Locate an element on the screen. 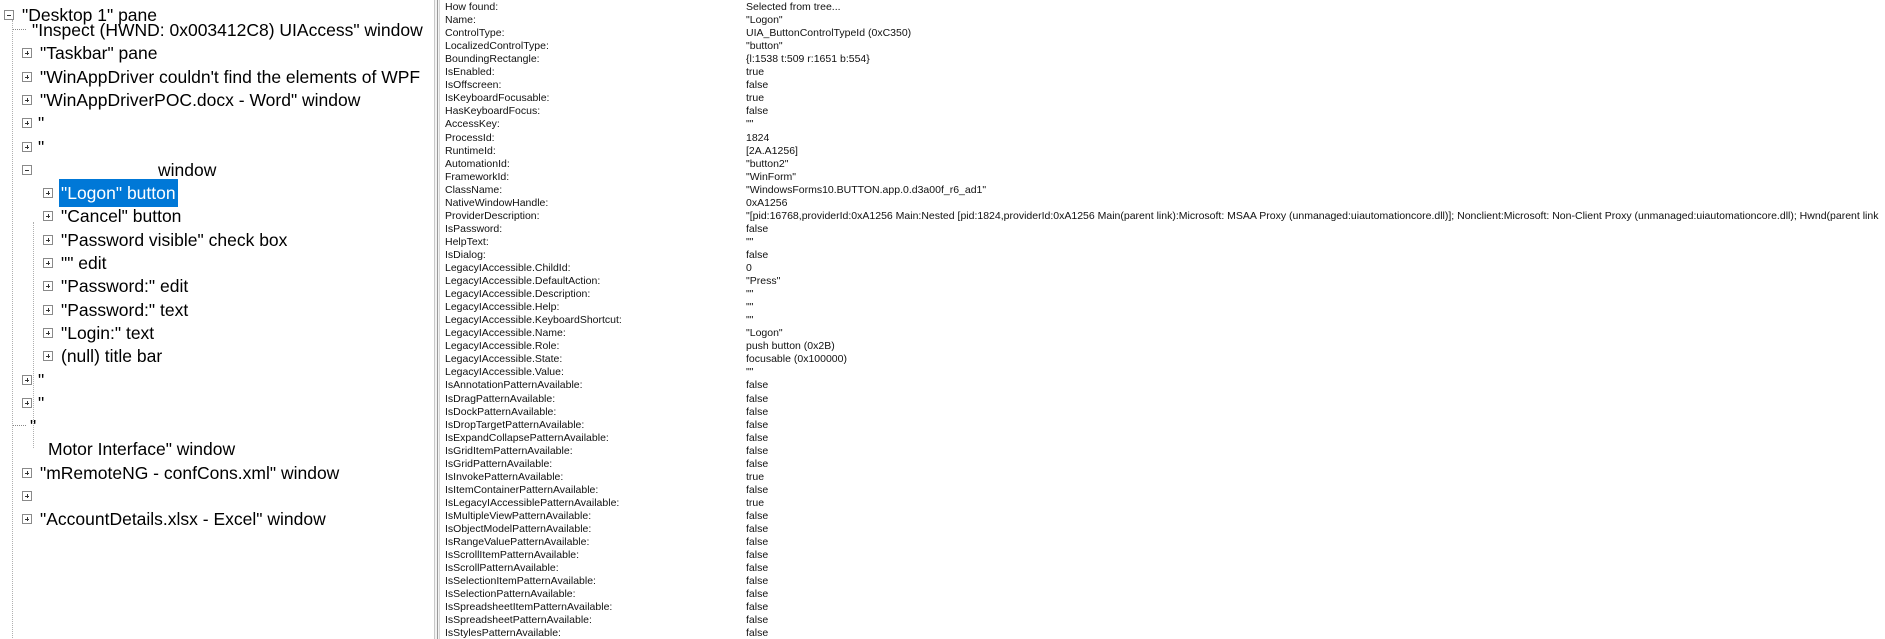 This screenshot has height=639, width=1885. tree-item: "WinAppDriverPOC.docx - Word" window is located at coordinates (192, 100).